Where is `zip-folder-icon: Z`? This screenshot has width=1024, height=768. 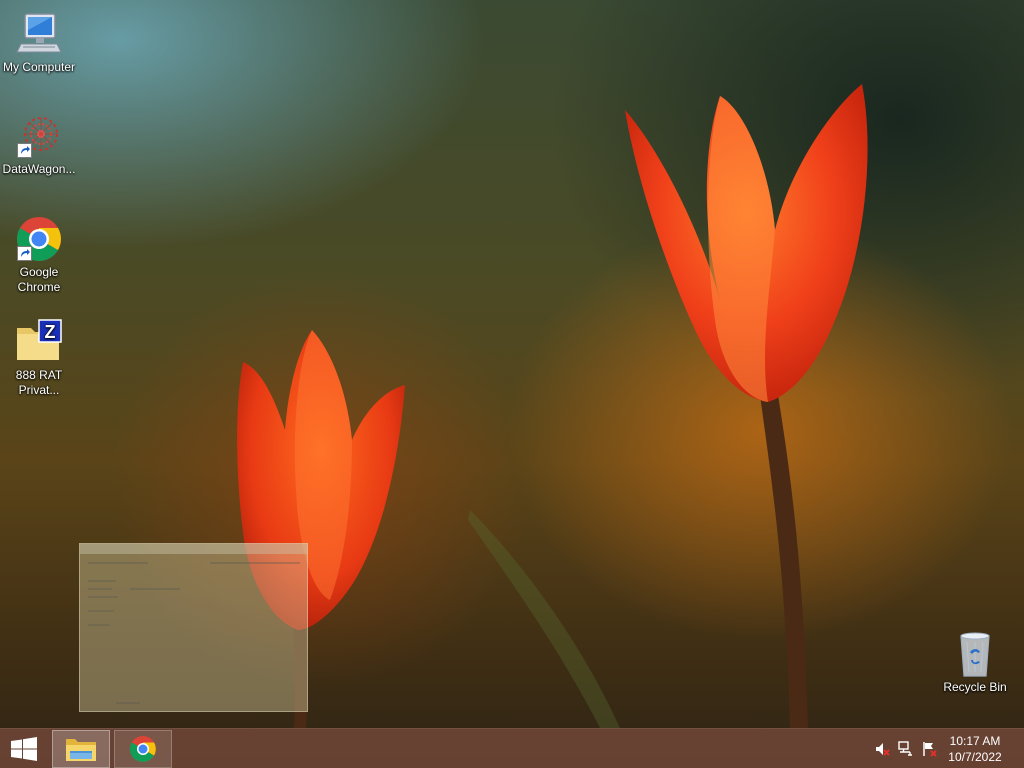 zip-folder-icon: Z is located at coordinates (39, 342).